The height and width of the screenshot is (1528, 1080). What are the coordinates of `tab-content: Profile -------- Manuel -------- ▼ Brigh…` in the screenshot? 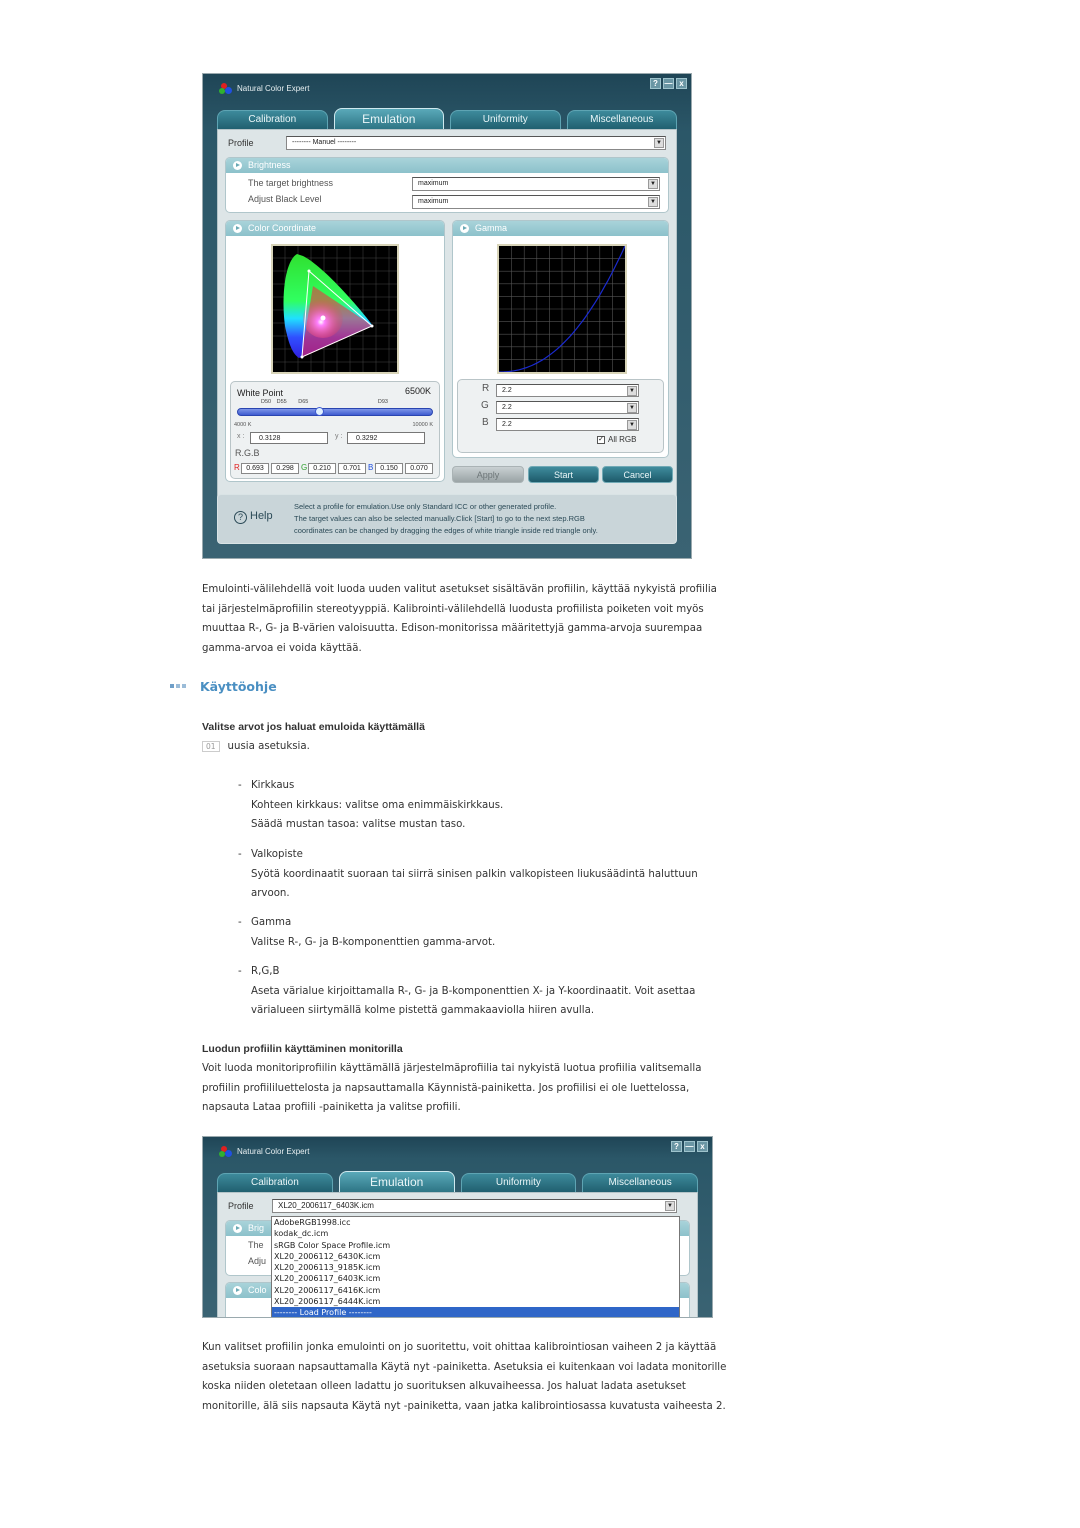 It's located at (447, 320).